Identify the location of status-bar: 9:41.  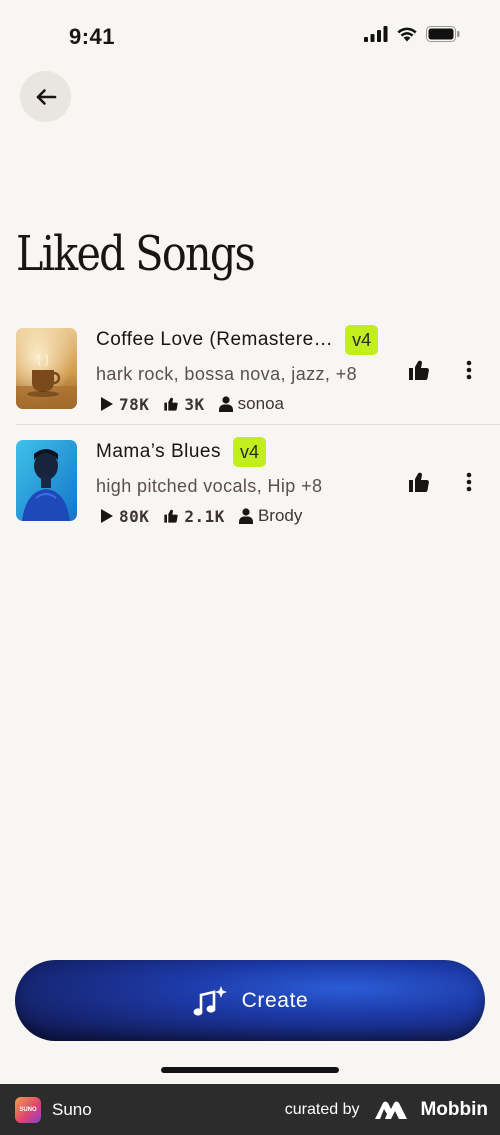
(250, 37).